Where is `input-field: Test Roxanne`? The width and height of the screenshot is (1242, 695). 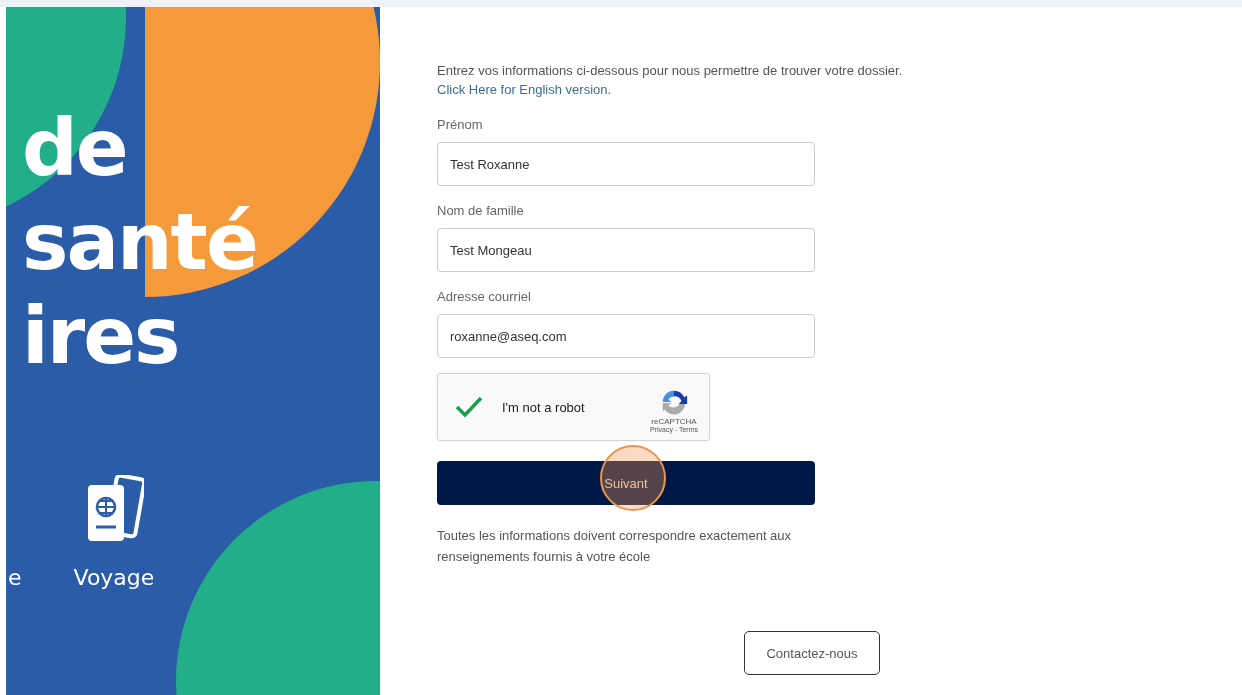 input-field: Test Roxanne is located at coordinates (626, 164).